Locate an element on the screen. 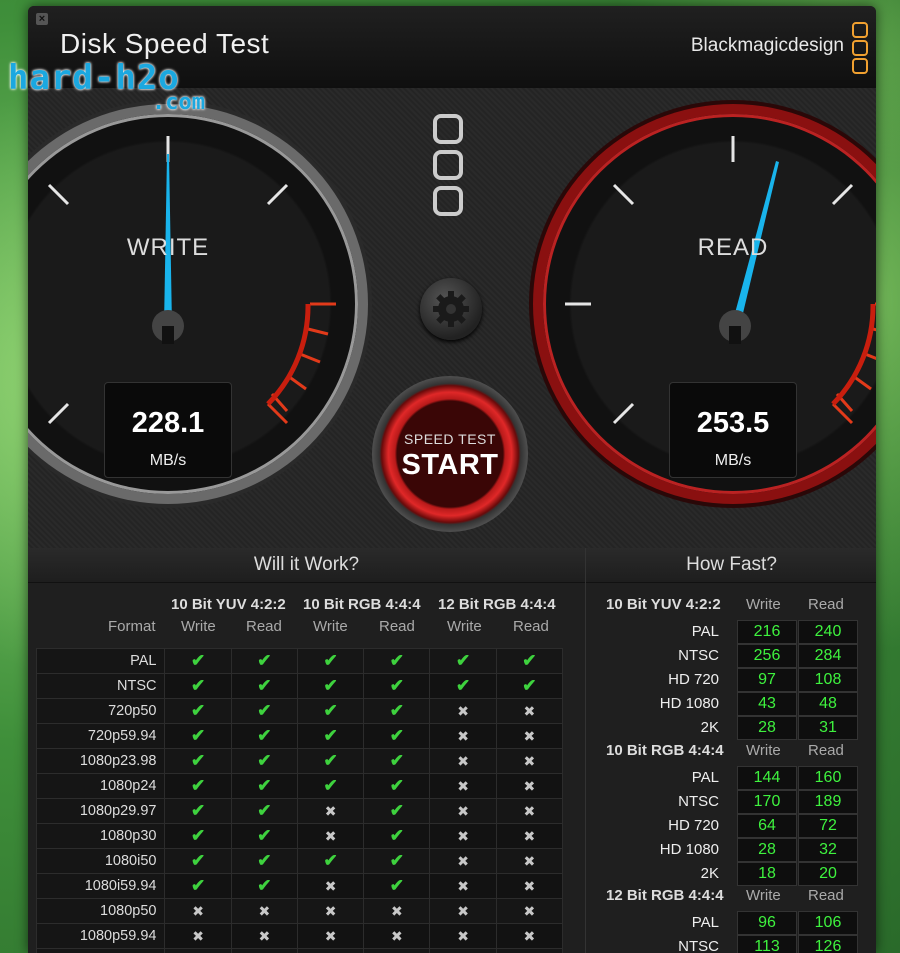 The image size is (900, 953). start-button-label: START is located at coordinates (450, 465).